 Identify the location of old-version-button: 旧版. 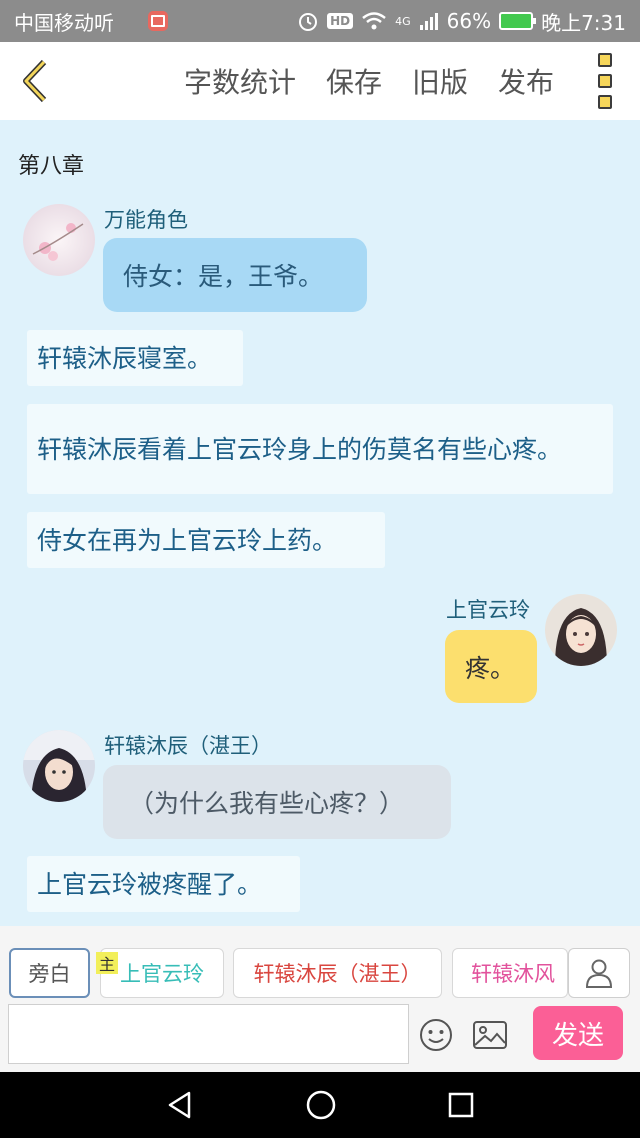
(440, 81).